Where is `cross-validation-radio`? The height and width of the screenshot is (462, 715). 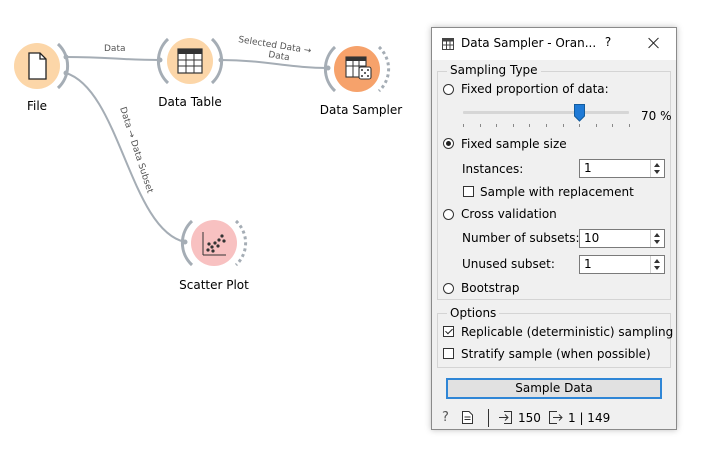 cross-validation-radio is located at coordinates (448, 214).